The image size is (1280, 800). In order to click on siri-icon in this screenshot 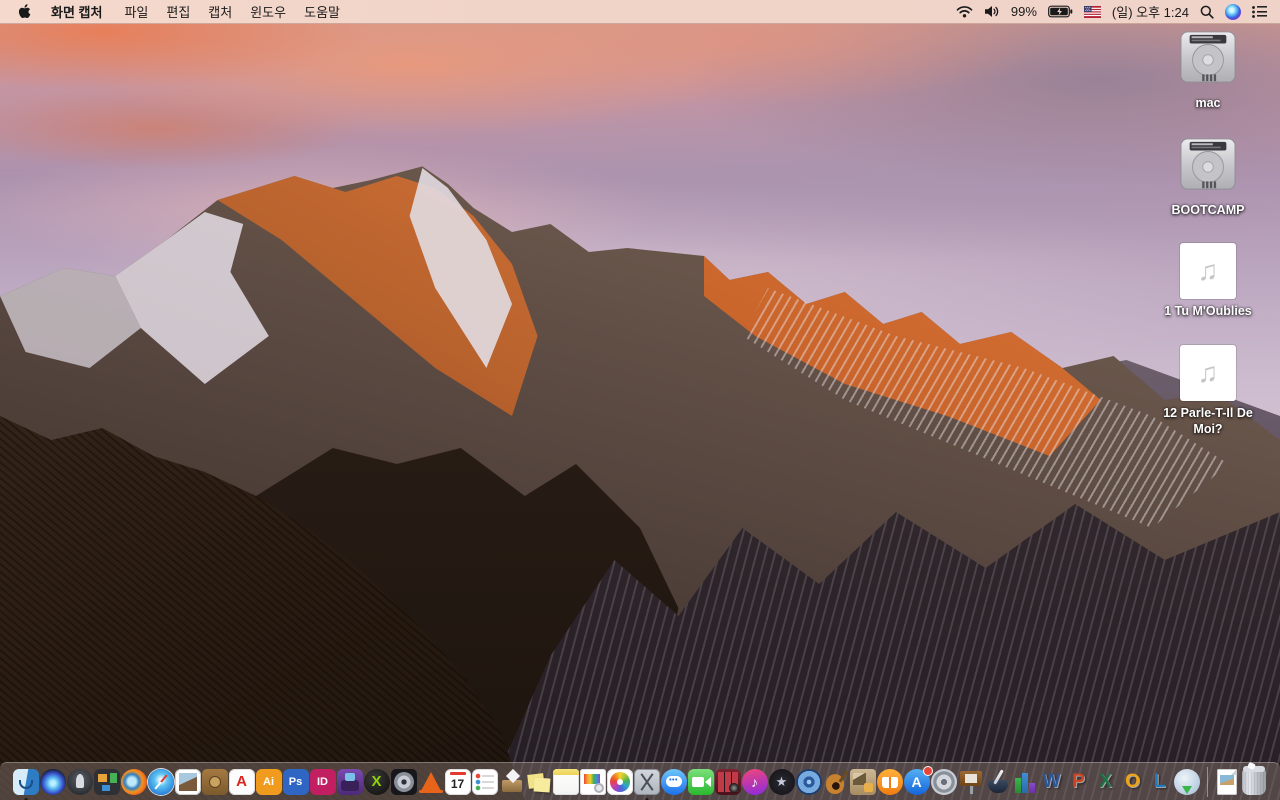, I will do `click(1233, 11)`.